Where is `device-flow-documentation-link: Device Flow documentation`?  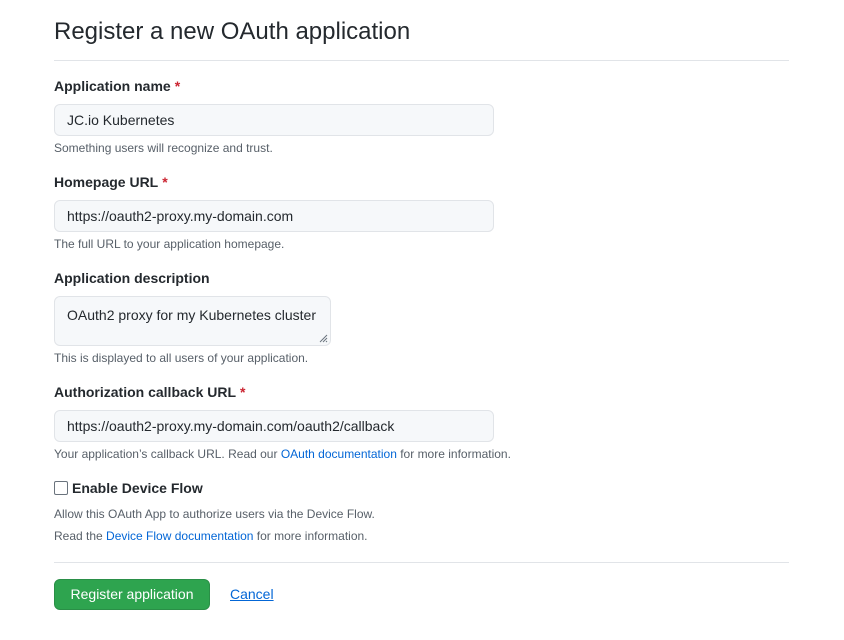
device-flow-documentation-link: Device Flow documentation is located at coordinates (179, 536).